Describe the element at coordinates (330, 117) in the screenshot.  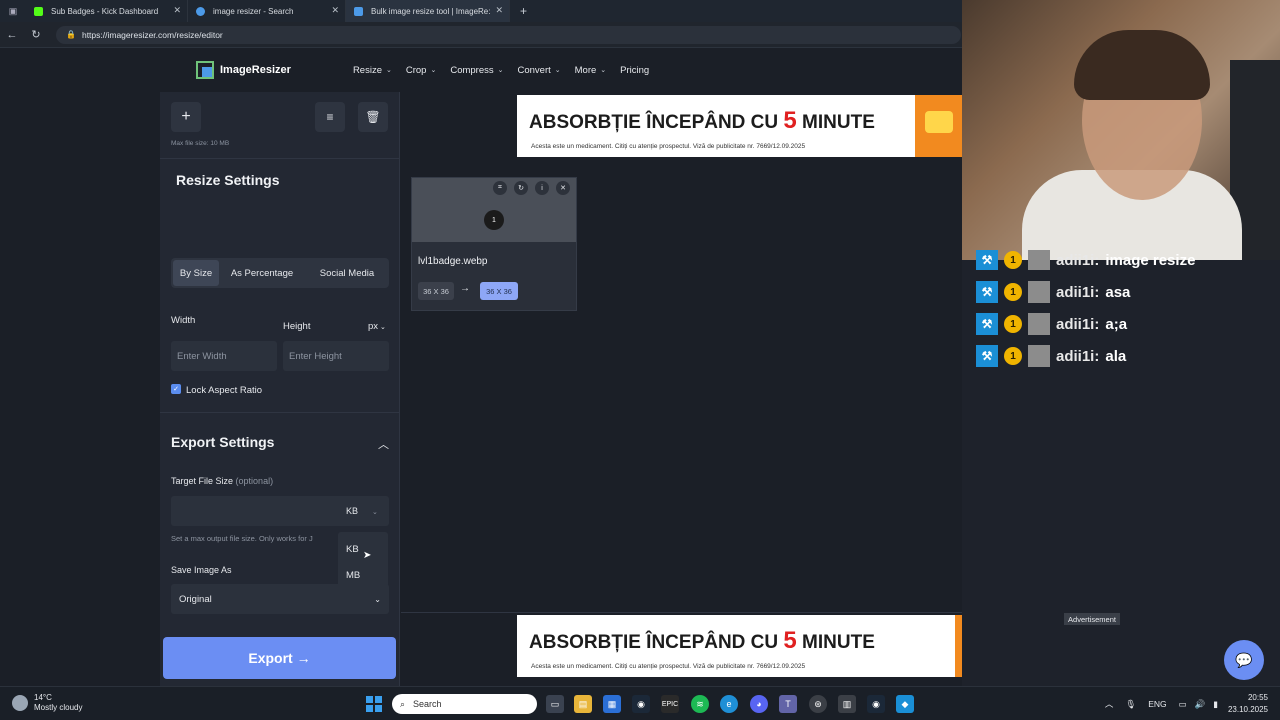
I see `filter-button: ≡` at that location.